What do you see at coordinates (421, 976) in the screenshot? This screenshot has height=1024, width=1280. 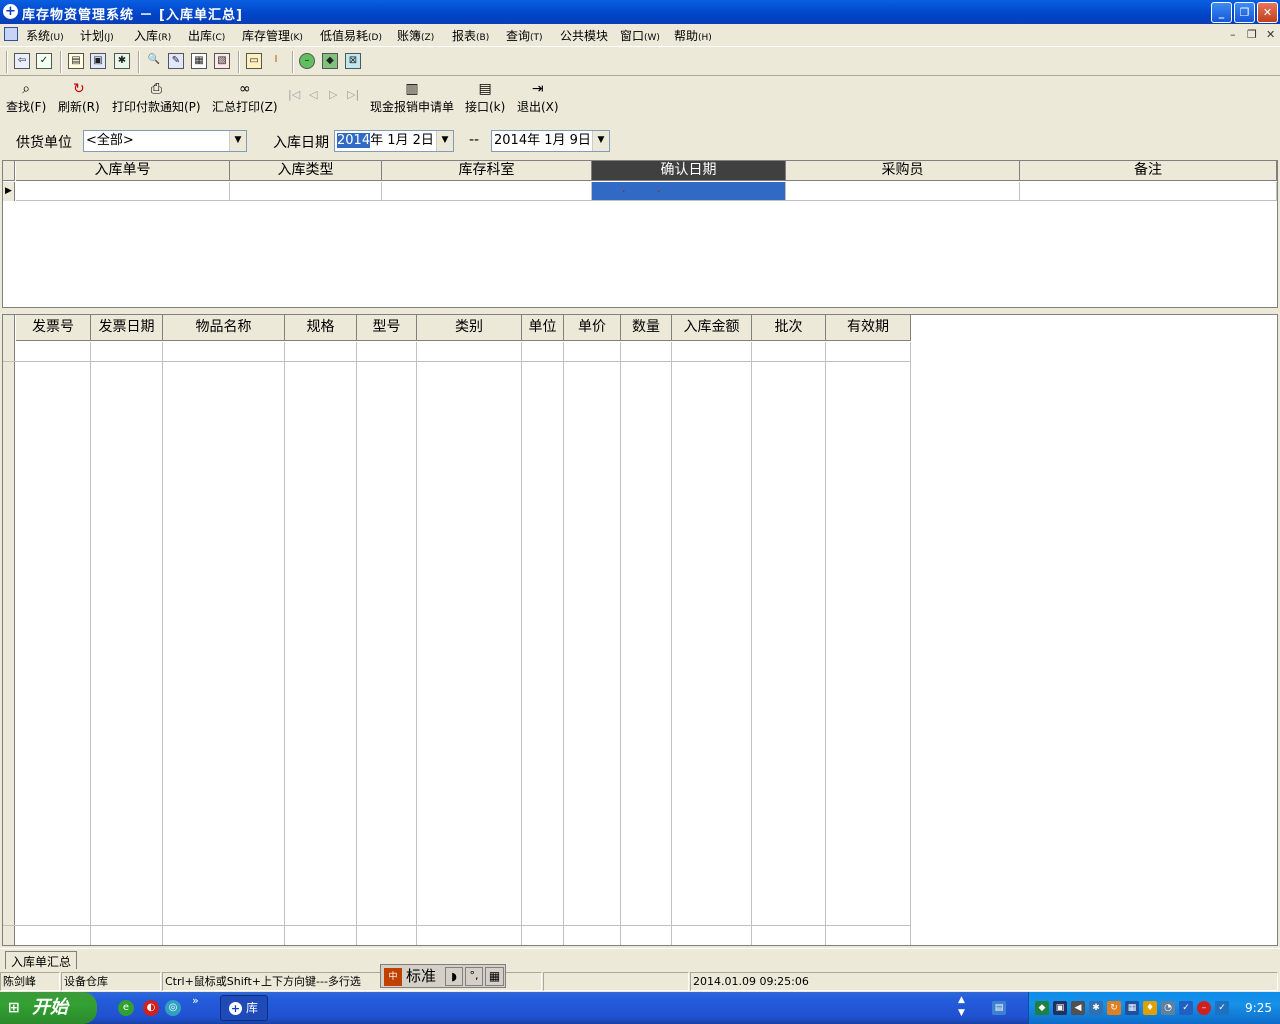 I see `ime-mode: 标准` at bounding box center [421, 976].